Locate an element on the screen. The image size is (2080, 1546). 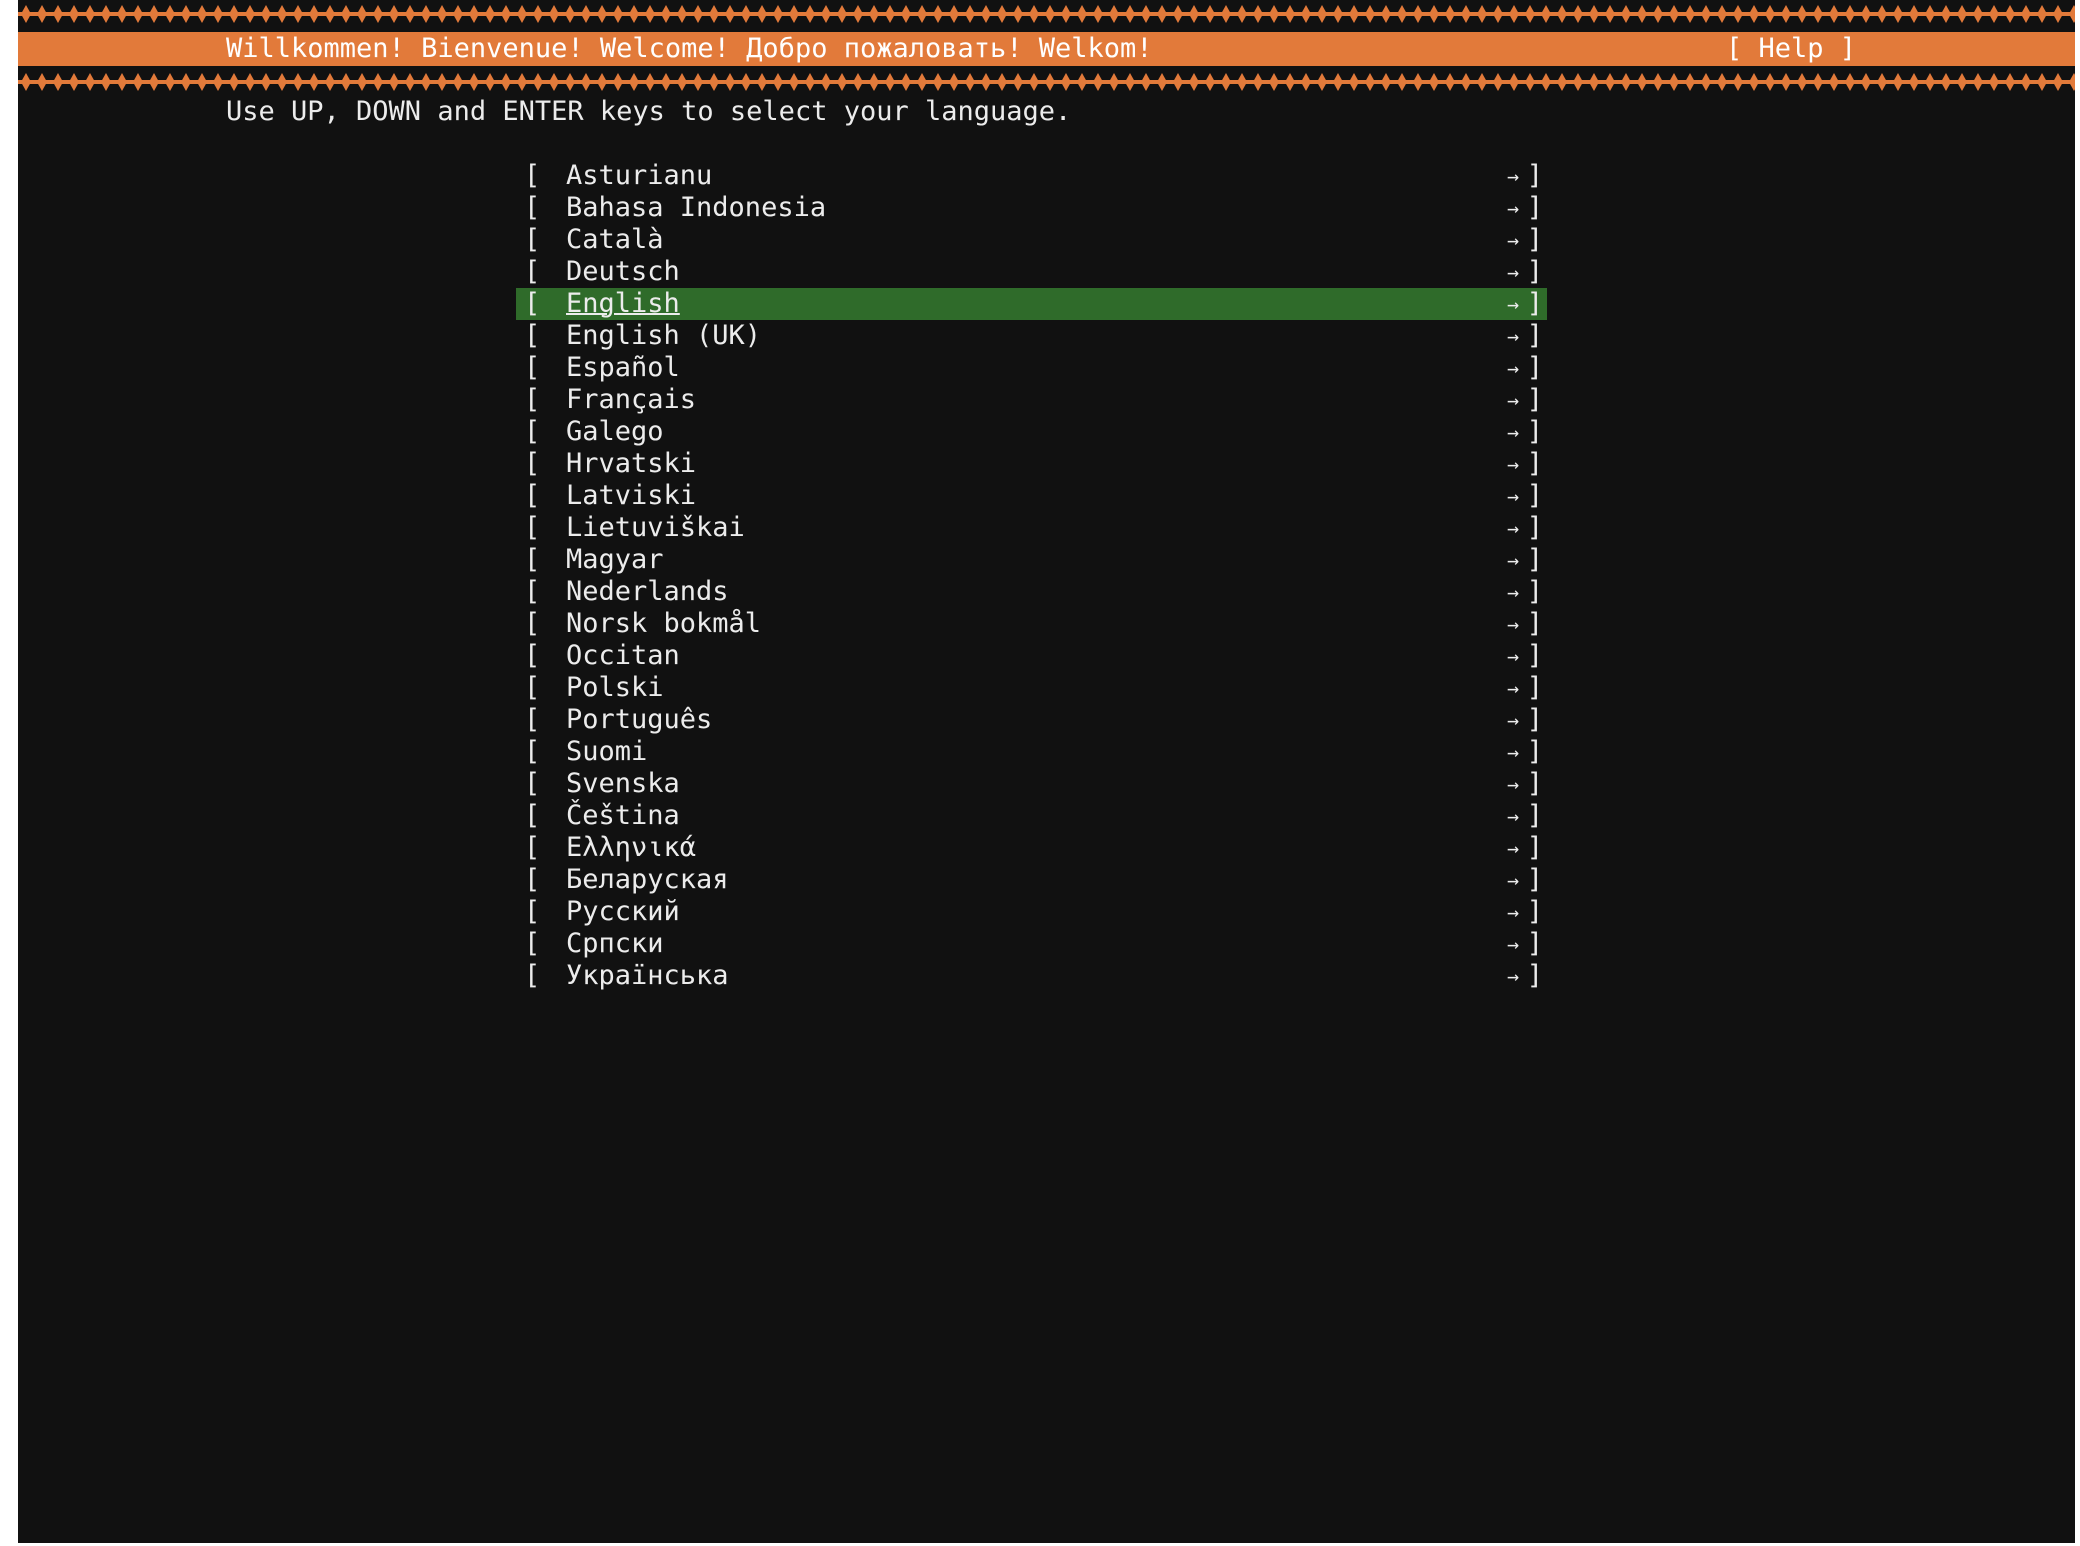
language-option: [Polski →] is located at coordinates (1031, 688).